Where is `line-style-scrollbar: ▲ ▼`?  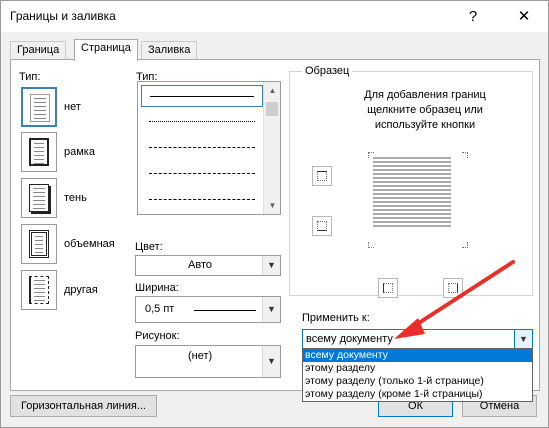
line-style-scrollbar: ▲ ▼ is located at coordinates (271, 148).